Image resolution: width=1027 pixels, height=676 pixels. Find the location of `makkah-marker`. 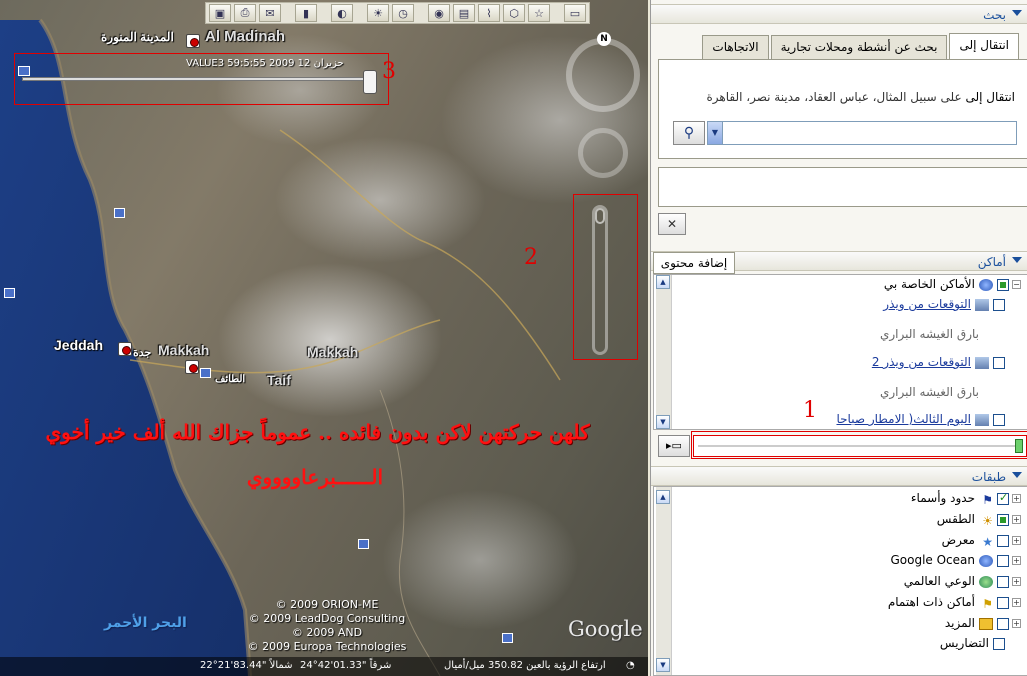

makkah-marker is located at coordinates (192, 367).